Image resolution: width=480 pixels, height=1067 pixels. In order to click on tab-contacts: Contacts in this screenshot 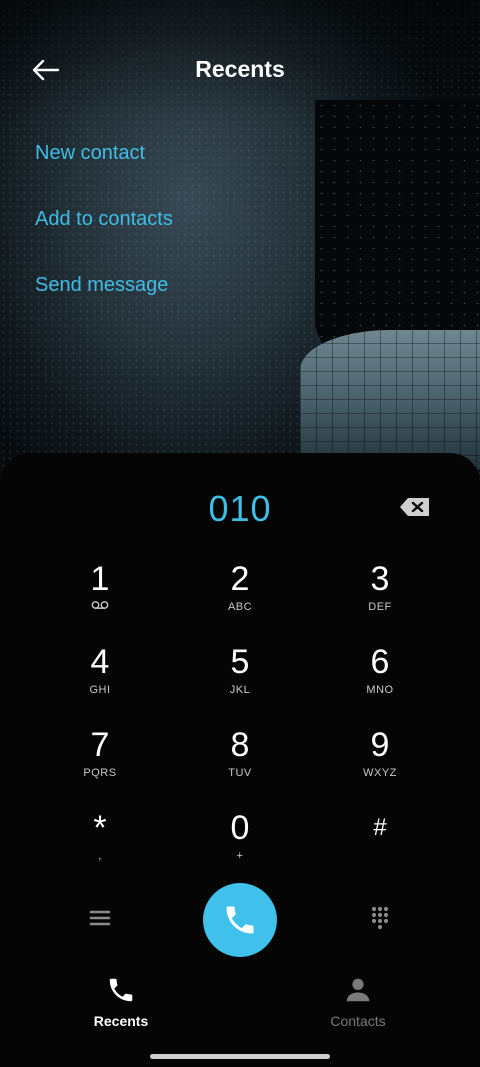, I will do `click(358, 1005)`.